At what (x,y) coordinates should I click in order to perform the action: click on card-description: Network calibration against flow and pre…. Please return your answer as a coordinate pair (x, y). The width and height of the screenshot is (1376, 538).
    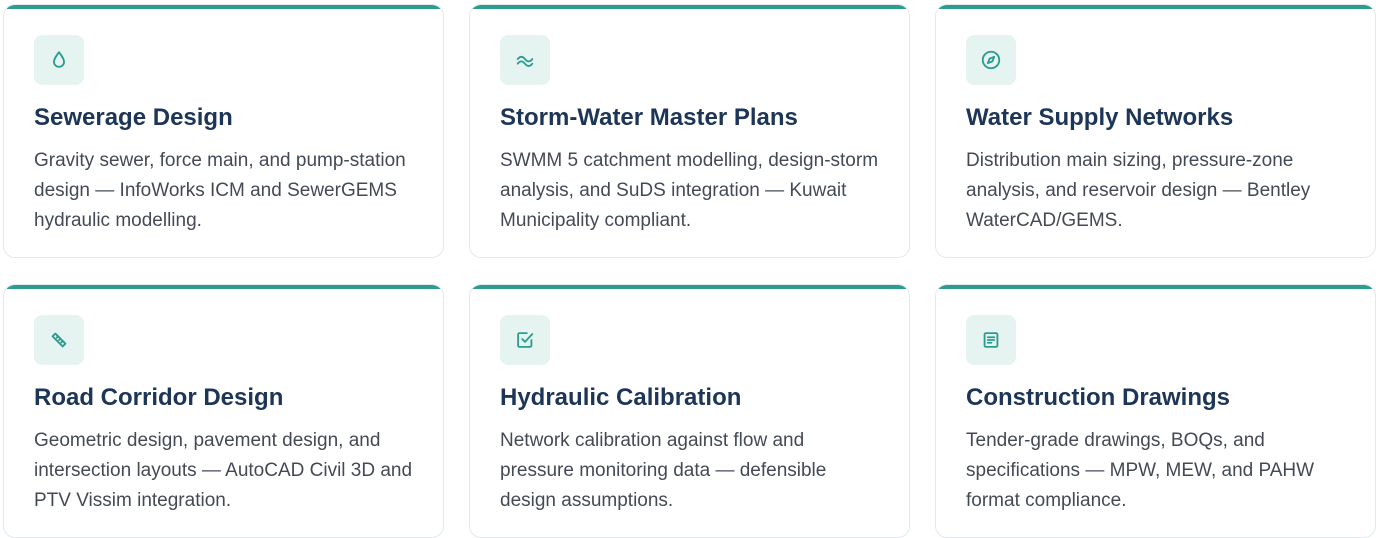
    Looking at the image, I should click on (663, 470).